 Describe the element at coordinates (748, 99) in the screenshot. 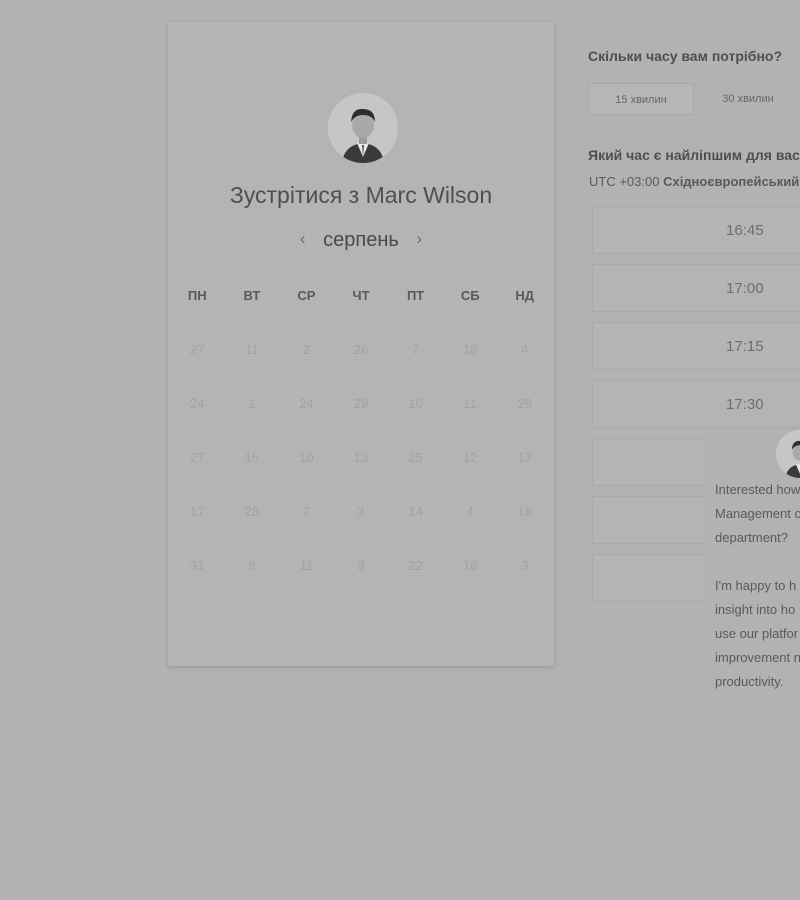

I see `duration-option-30: 30 хвилин` at that location.